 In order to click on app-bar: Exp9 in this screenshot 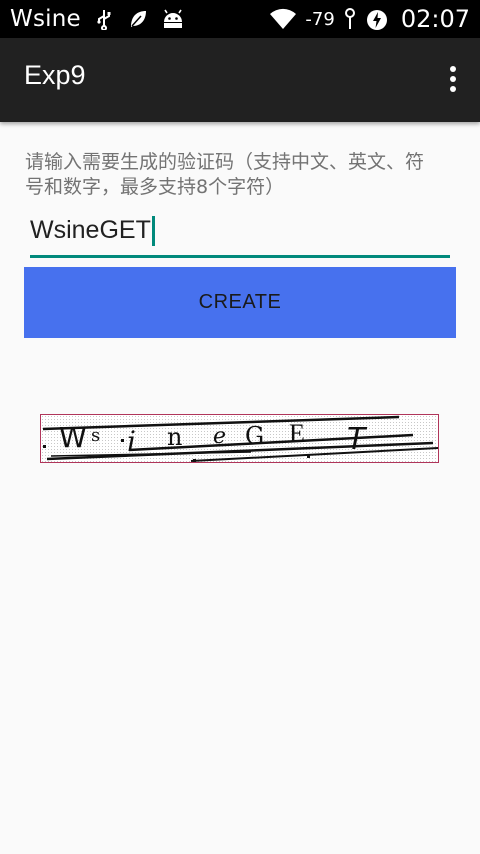, I will do `click(240, 80)`.